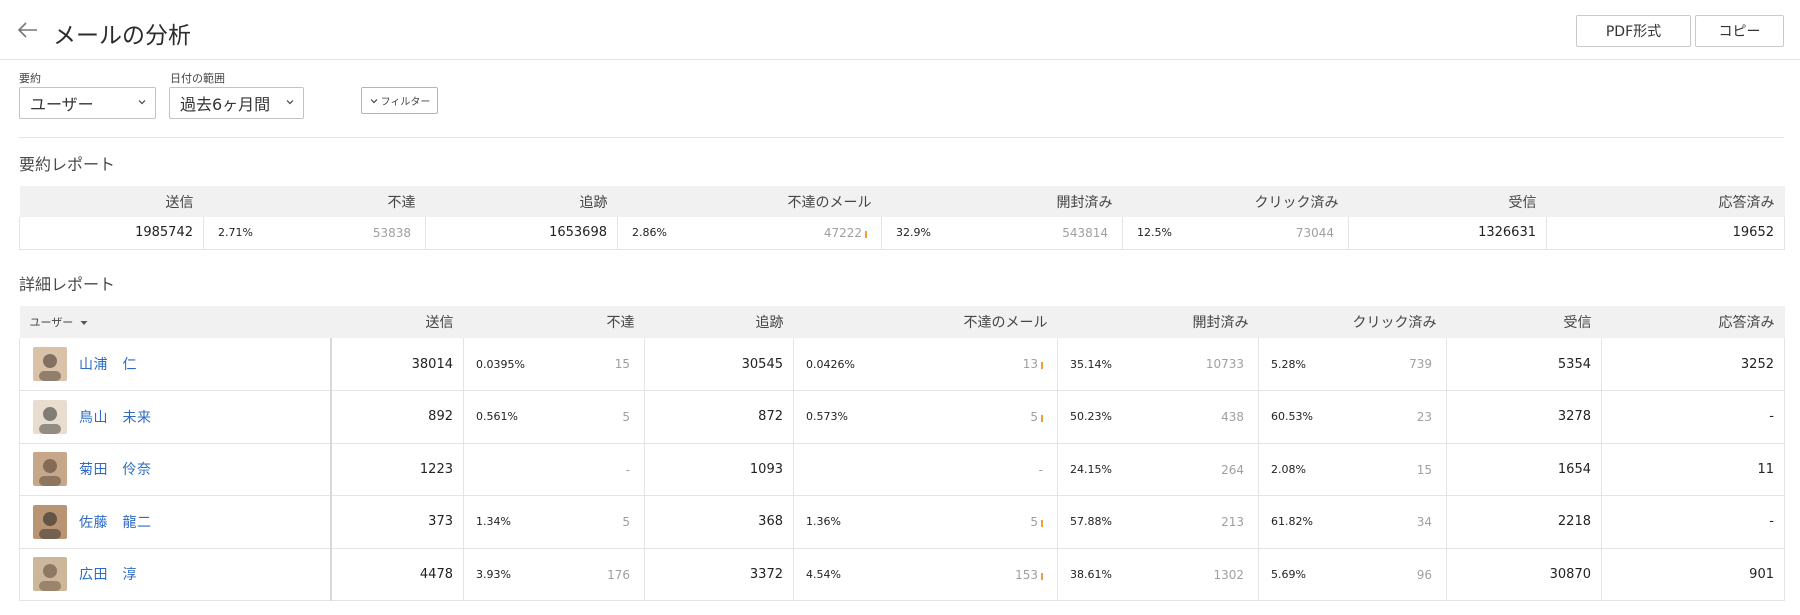 This screenshot has width=1800, height=615. Describe the element at coordinates (1352, 364) in the screenshot. I see `cell-clicked: 5.28% 739` at that location.